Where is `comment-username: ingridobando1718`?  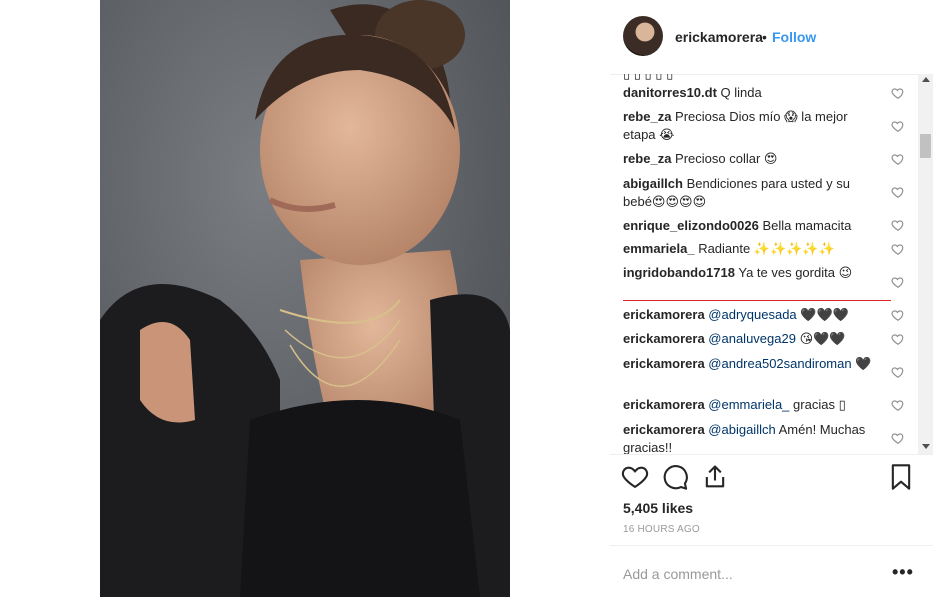
comment-username: ingridobando1718 is located at coordinates (679, 272).